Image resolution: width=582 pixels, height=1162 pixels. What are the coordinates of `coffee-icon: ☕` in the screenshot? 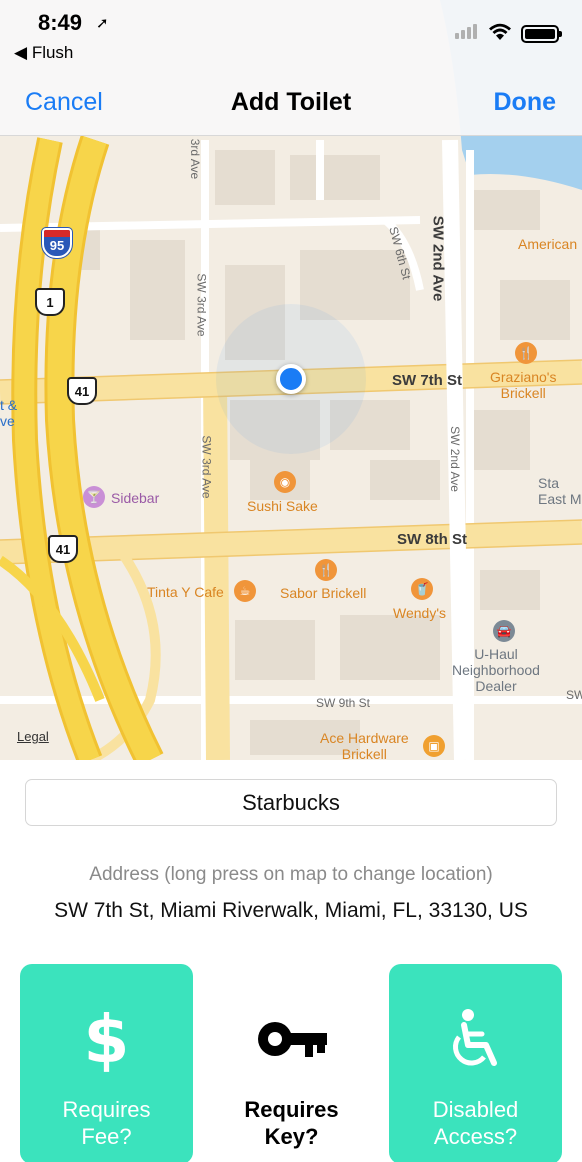 It's located at (245, 591).